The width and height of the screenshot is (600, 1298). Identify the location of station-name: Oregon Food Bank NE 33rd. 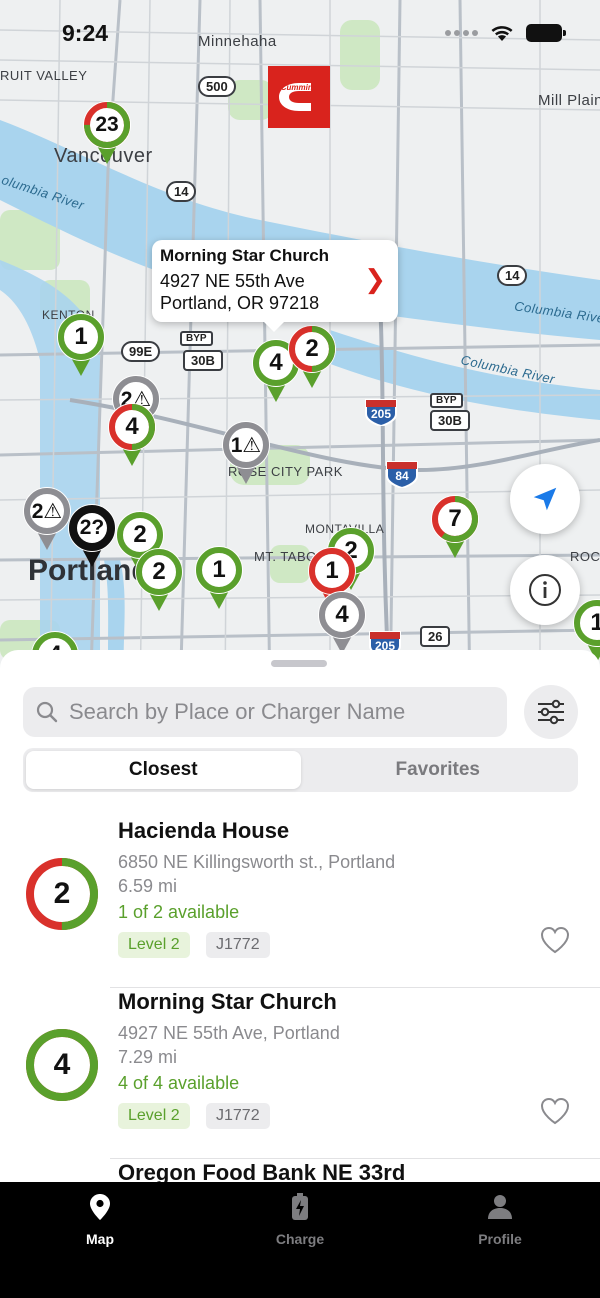
(262, 1171).